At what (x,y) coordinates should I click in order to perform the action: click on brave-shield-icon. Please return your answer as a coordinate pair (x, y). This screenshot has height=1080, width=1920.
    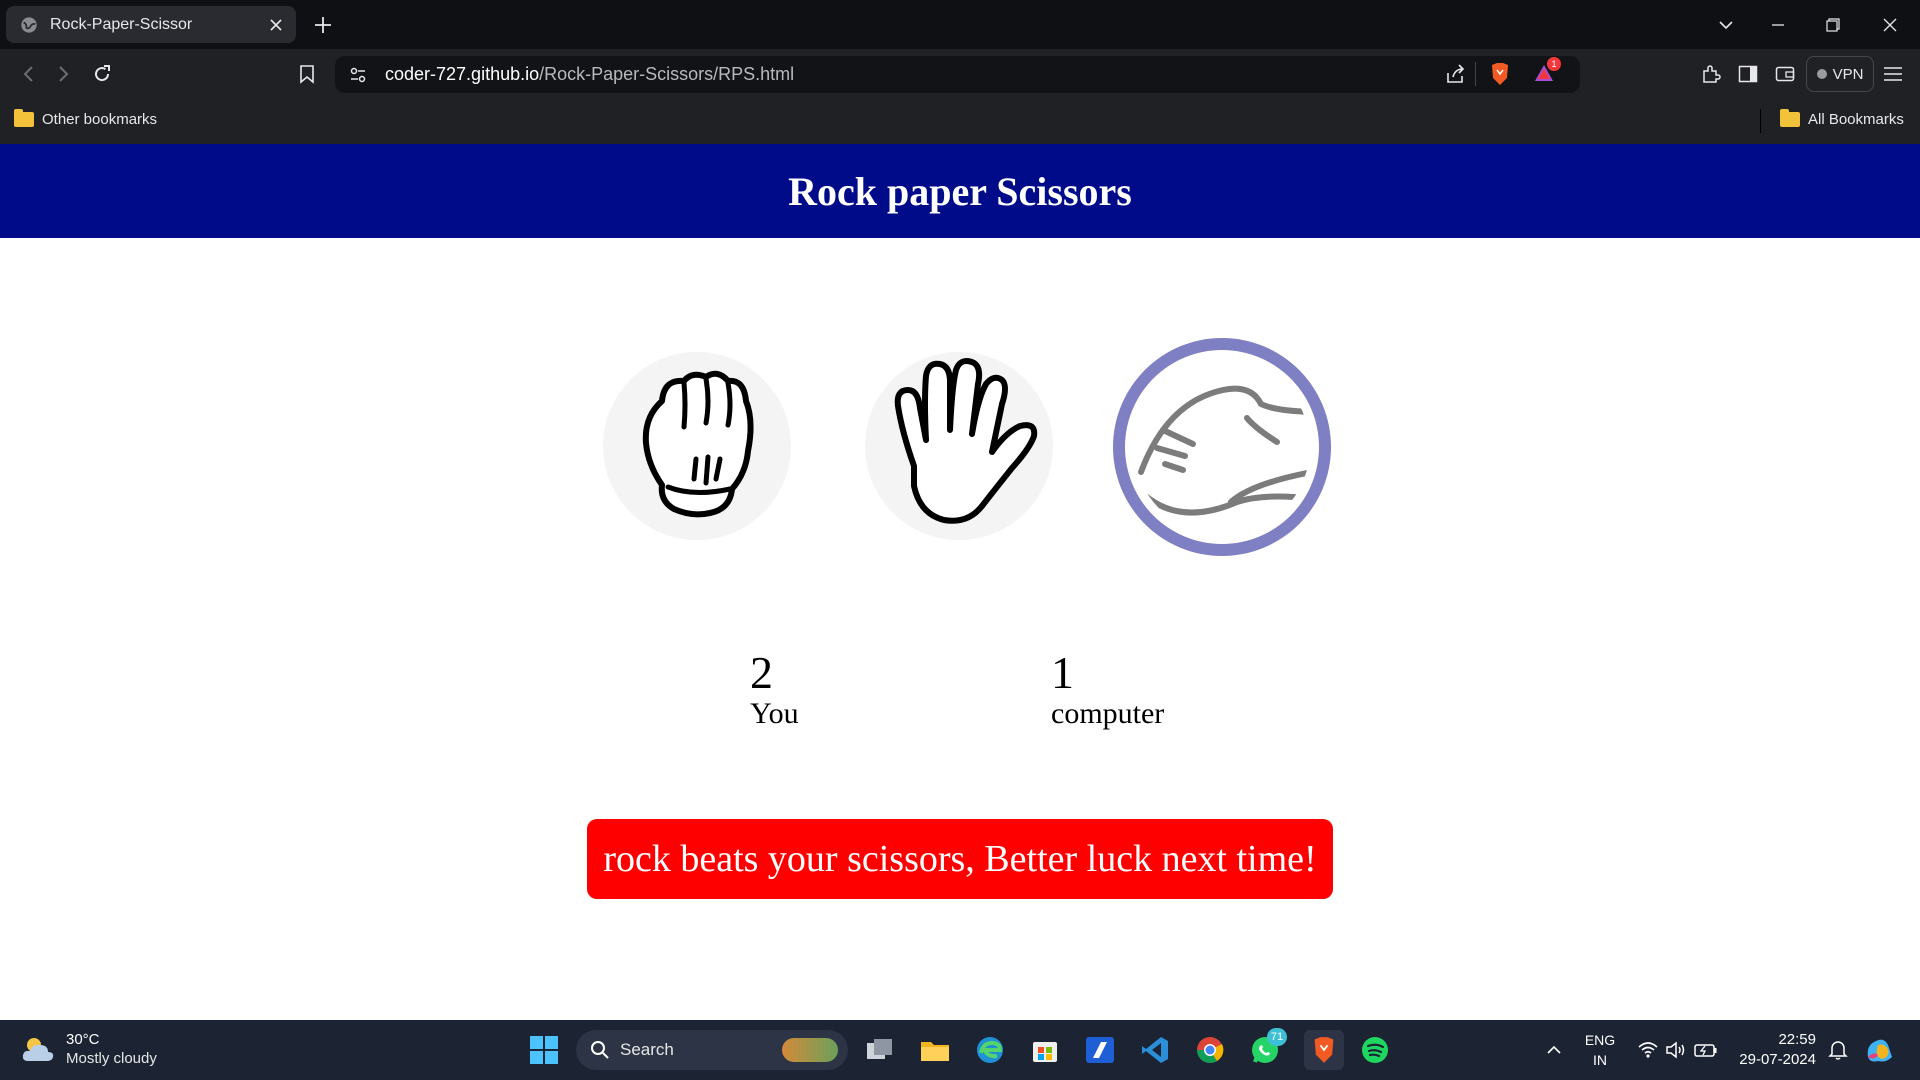
    Looking at the image, I should click on (1500, 76).